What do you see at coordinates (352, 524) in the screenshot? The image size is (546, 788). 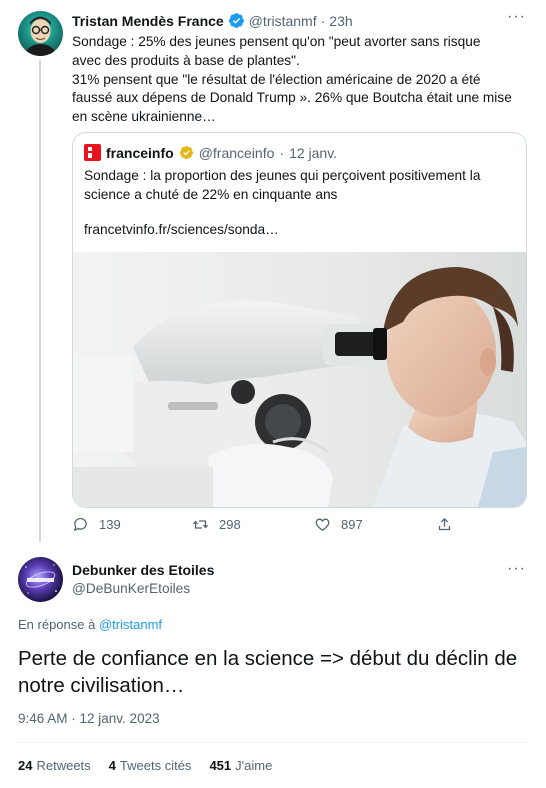 I see `like-count: 897` at bounding box center [352, 524].